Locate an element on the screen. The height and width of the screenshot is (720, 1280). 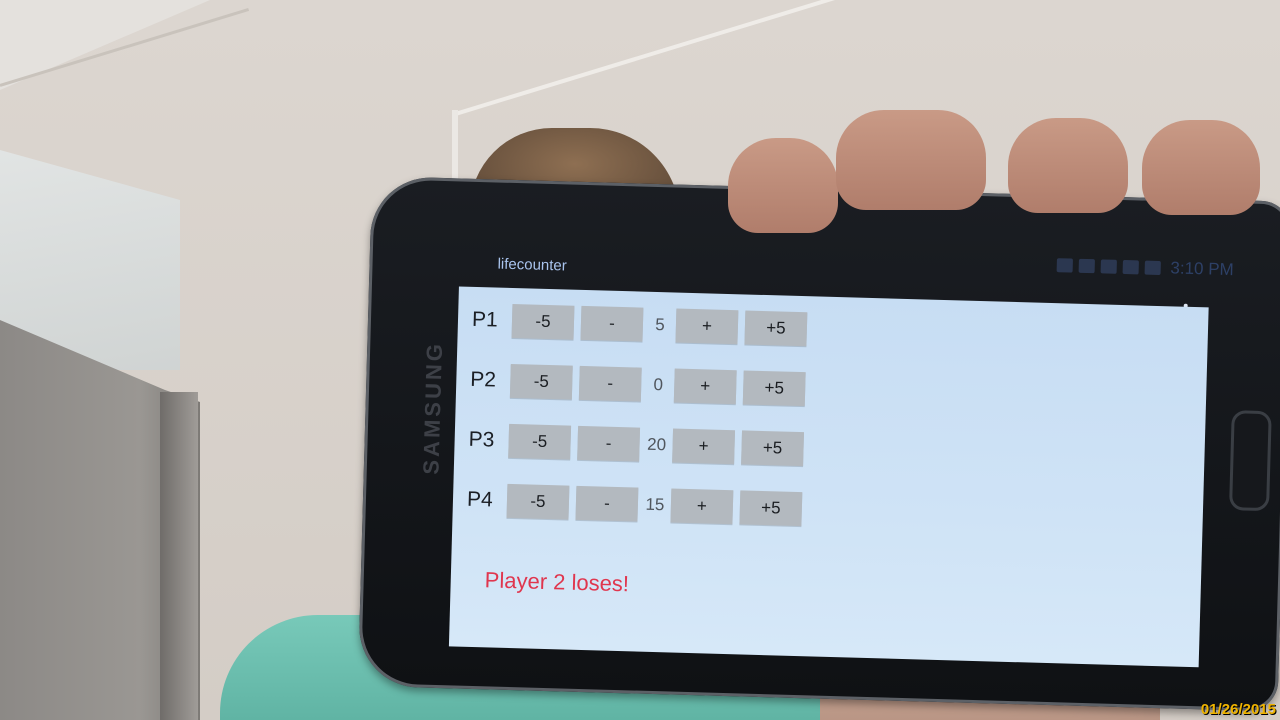
camera-date-stamp: 01/26/2015 is located at coordinates (1238, 709).